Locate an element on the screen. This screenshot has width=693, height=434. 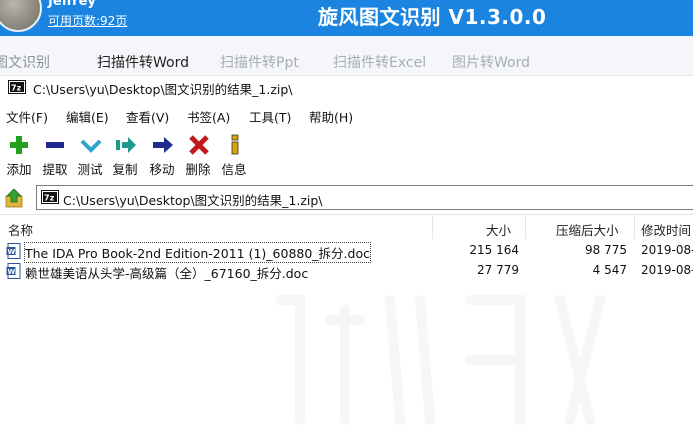
file-size: 215 164 is located at coordinates (494, 250).